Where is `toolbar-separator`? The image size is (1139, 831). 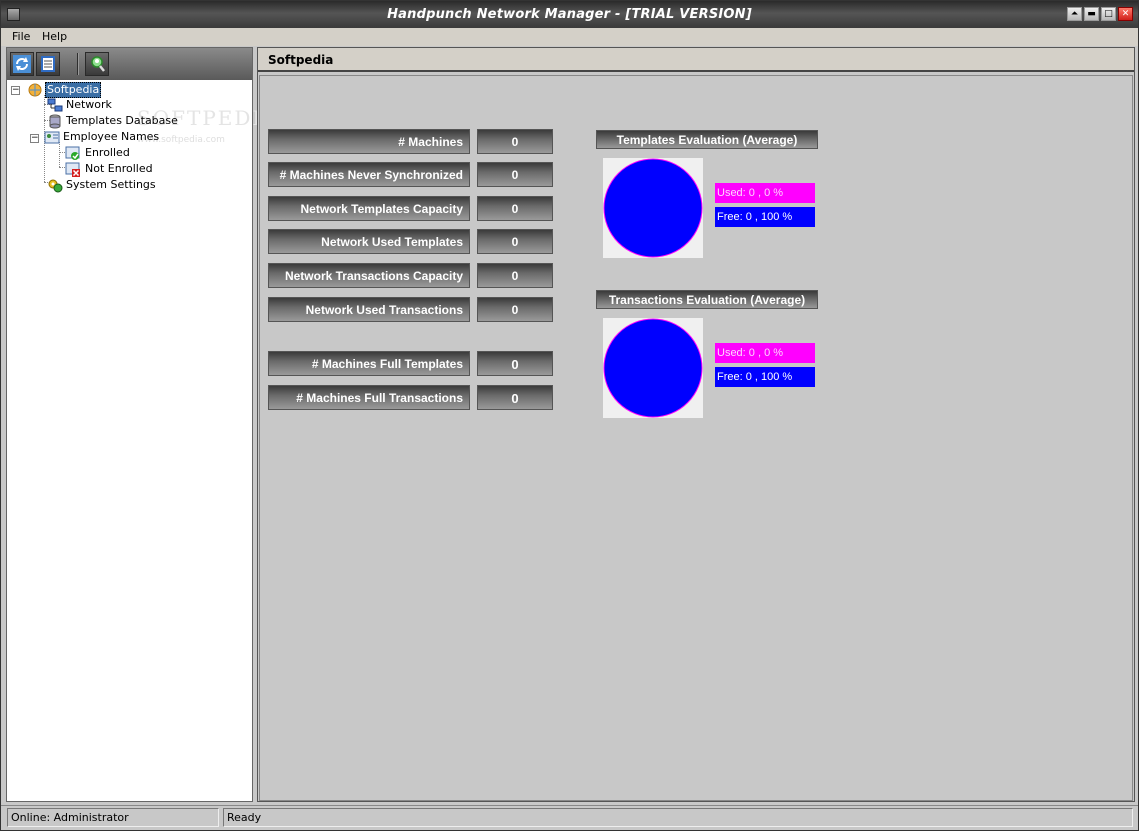 toolbar-separator is located at coordinates (78, 64).